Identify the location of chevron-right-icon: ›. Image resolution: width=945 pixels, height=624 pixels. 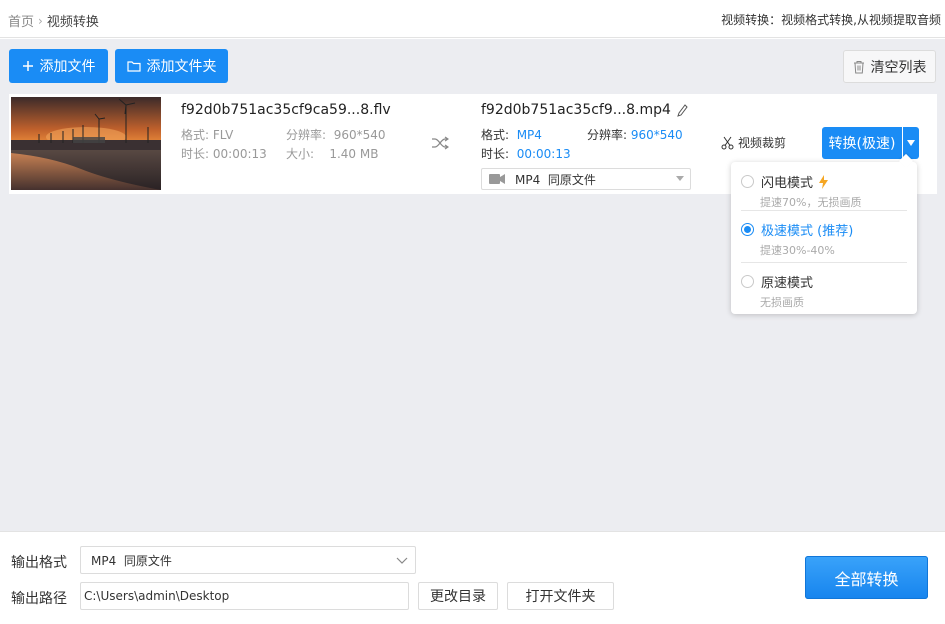
(40, 20).